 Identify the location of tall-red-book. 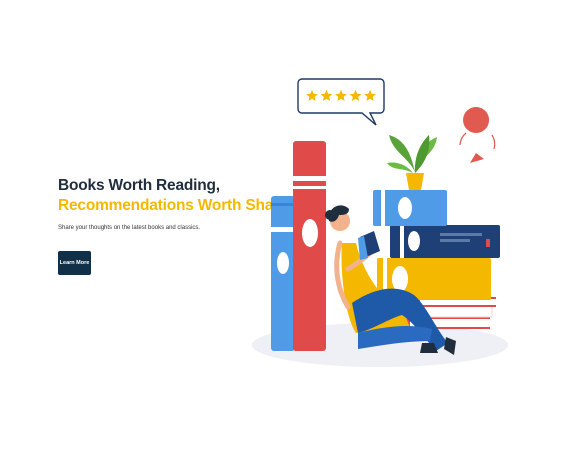
(309, 246).